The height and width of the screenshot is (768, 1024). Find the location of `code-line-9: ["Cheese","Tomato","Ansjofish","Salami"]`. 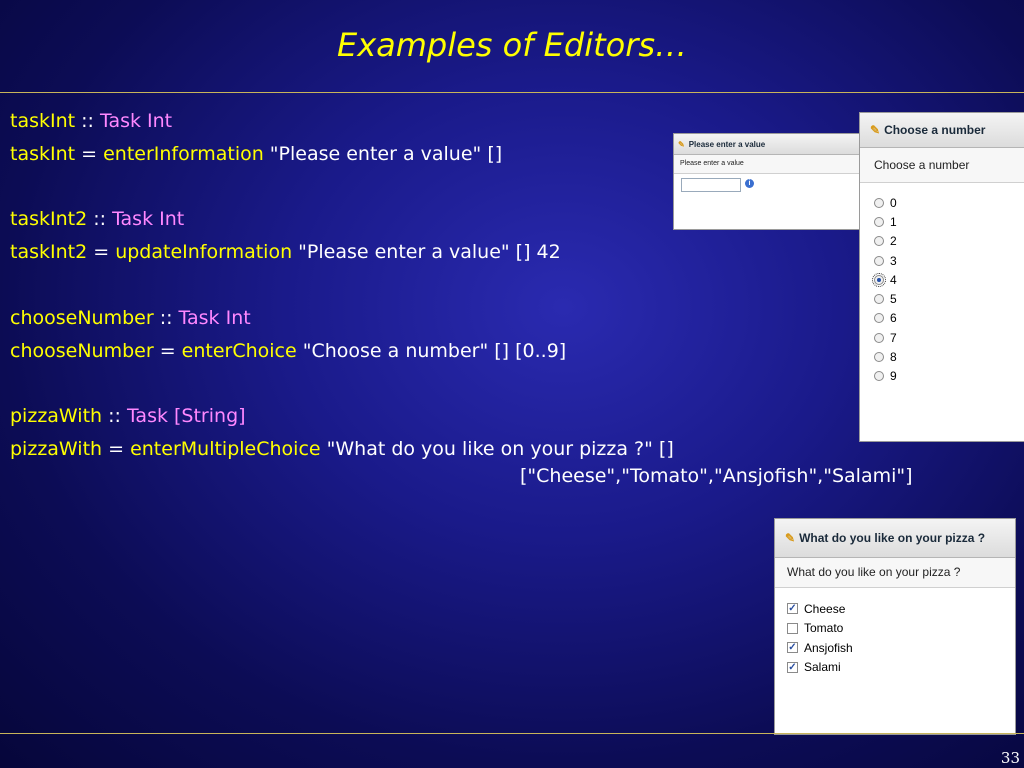

code-line-9: ["Cheese","Tomato","Ansjofish","Salami"] is located at coordinates (716, 476).